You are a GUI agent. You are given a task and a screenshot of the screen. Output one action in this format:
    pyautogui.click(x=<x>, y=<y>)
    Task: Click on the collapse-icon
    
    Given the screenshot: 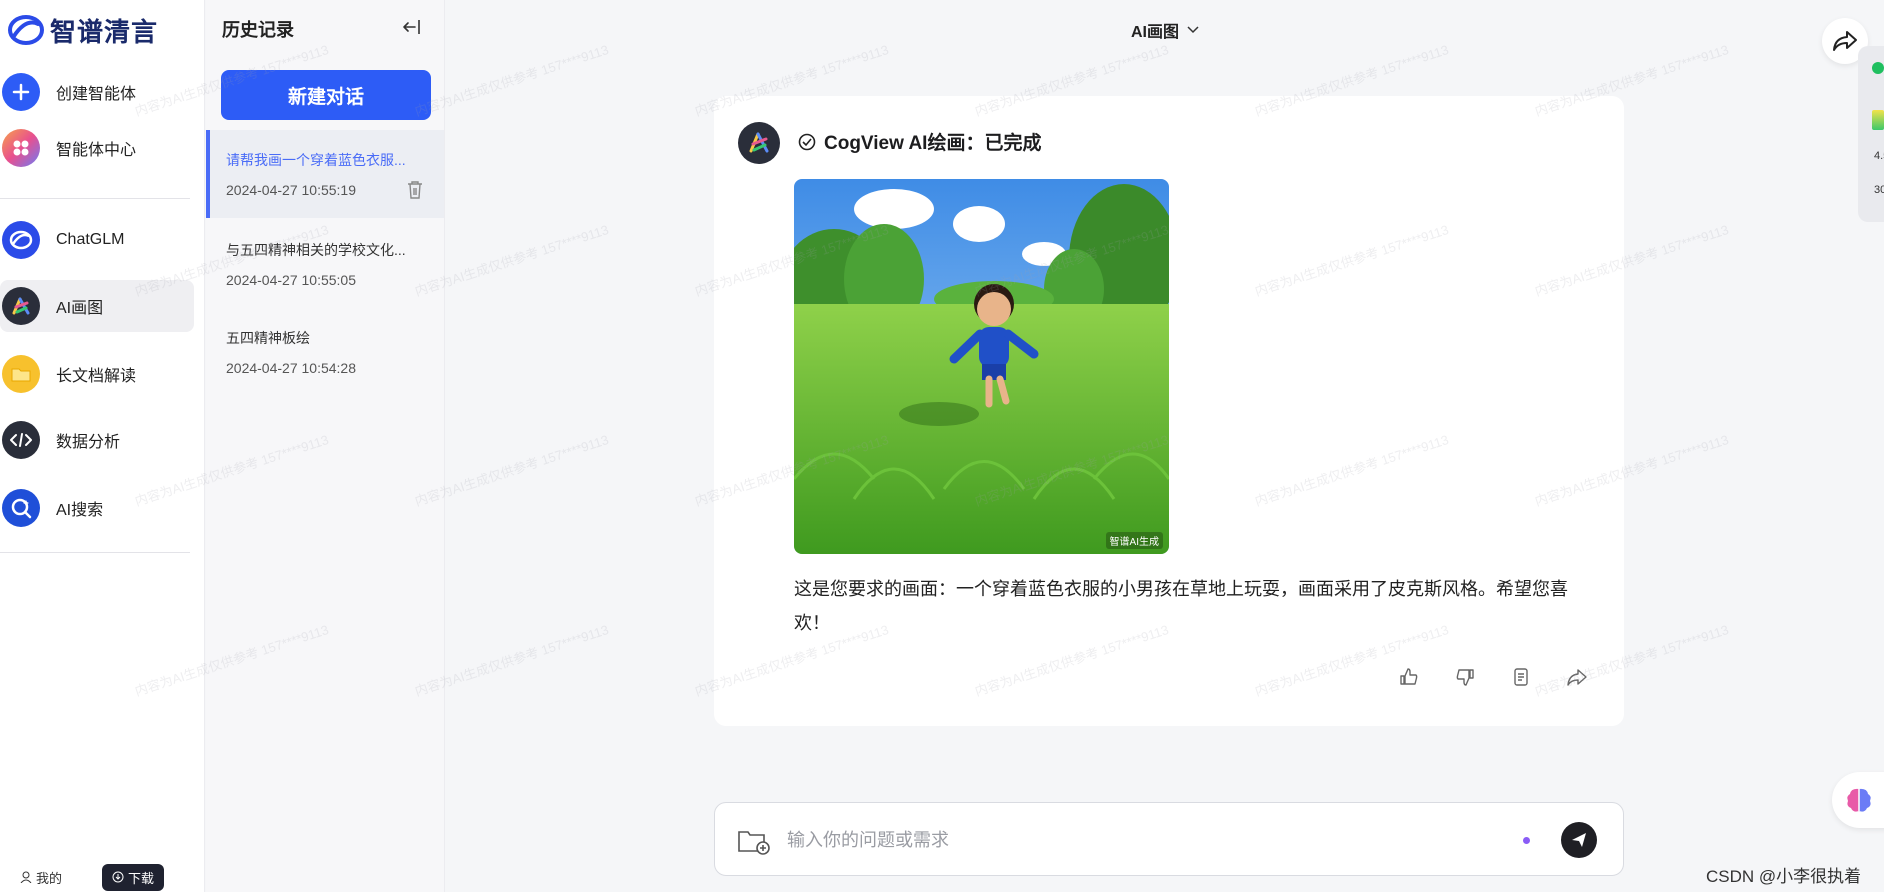 What is the action you would take?
    pyautogui.click(x=411, y=27)
    